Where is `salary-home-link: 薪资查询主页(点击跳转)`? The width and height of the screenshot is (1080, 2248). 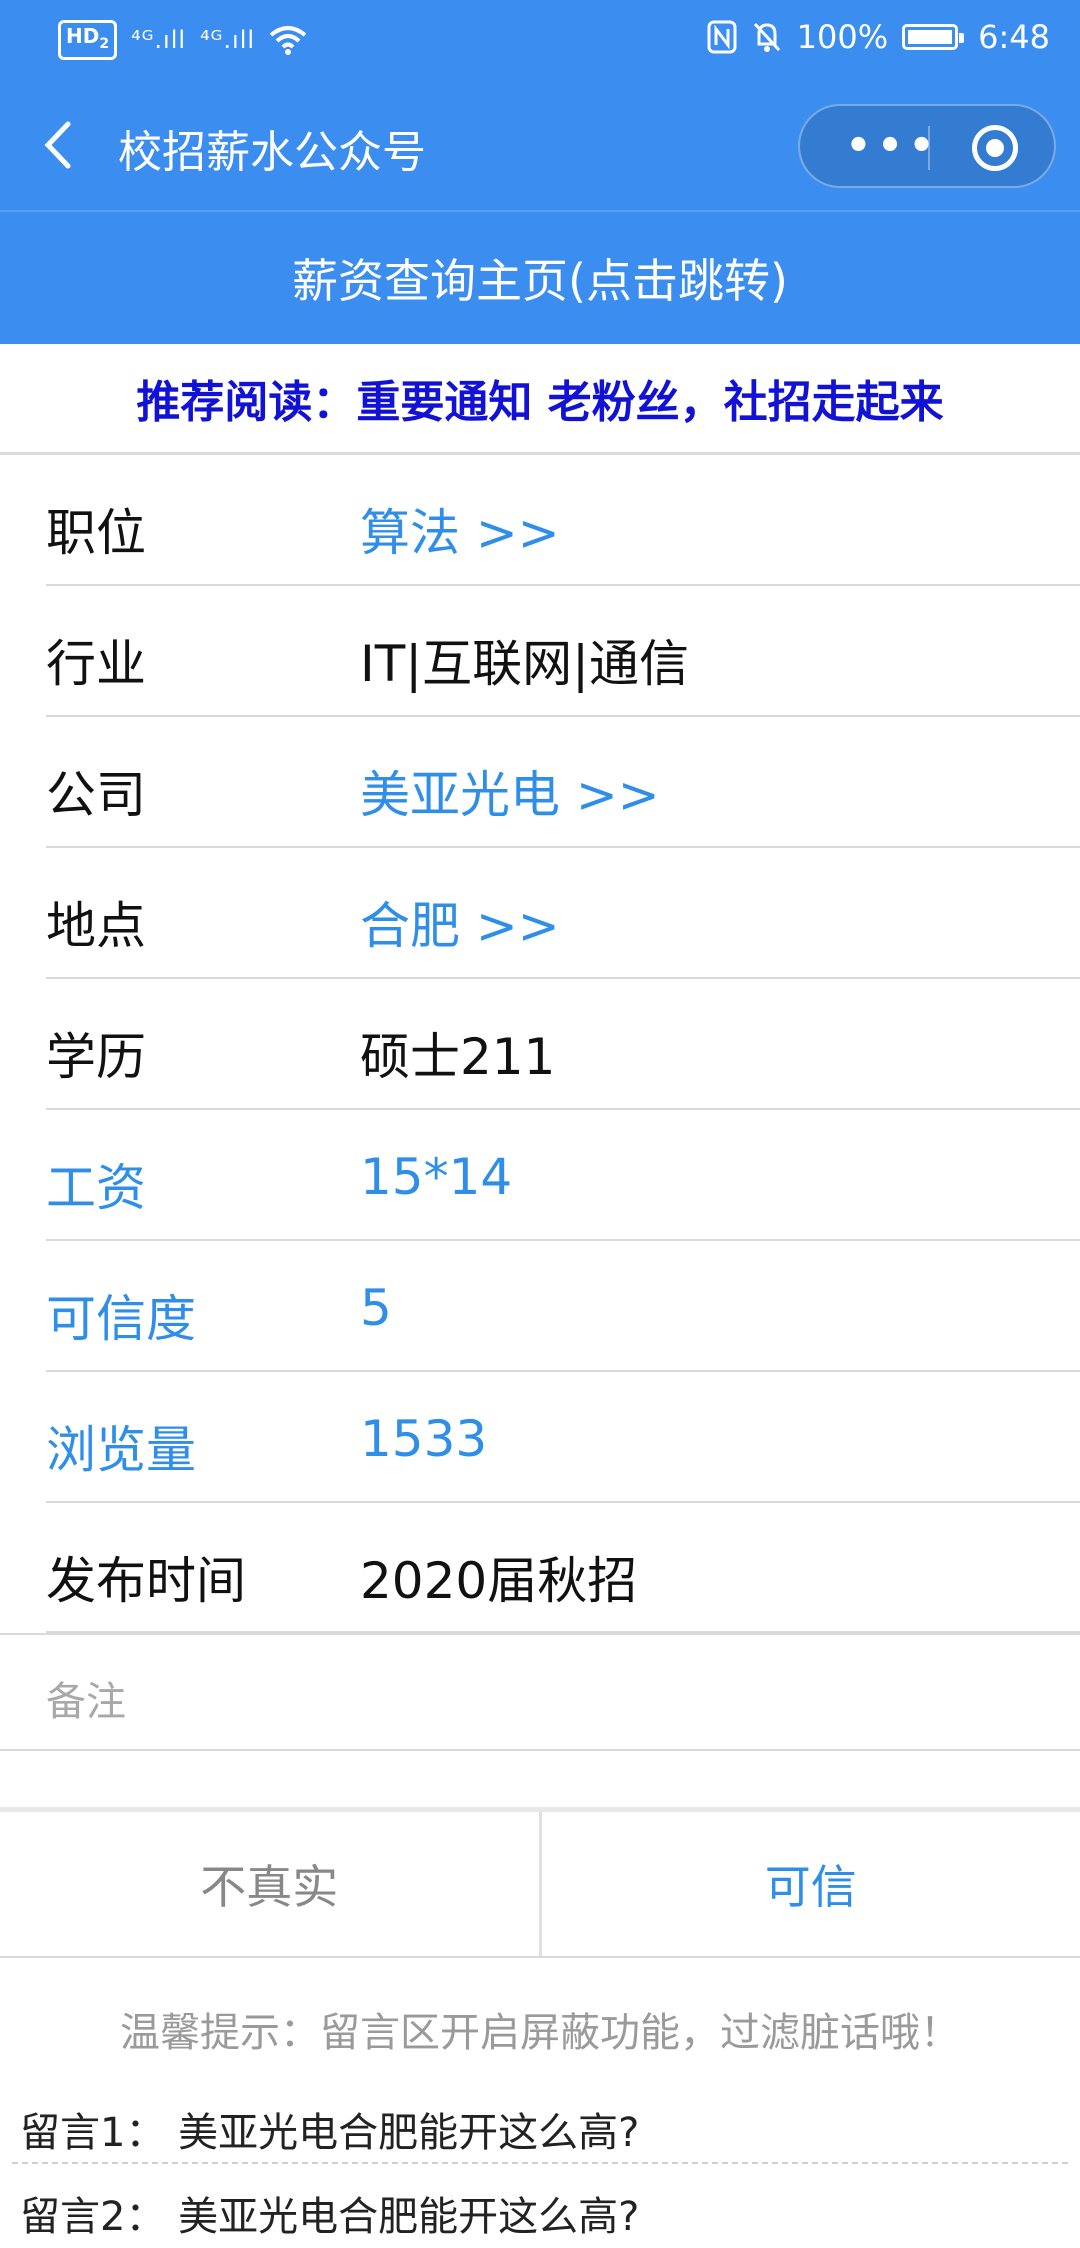 salary-home-link: 薪资查询主页(点击跳转) is located at coordinates (540, 277).